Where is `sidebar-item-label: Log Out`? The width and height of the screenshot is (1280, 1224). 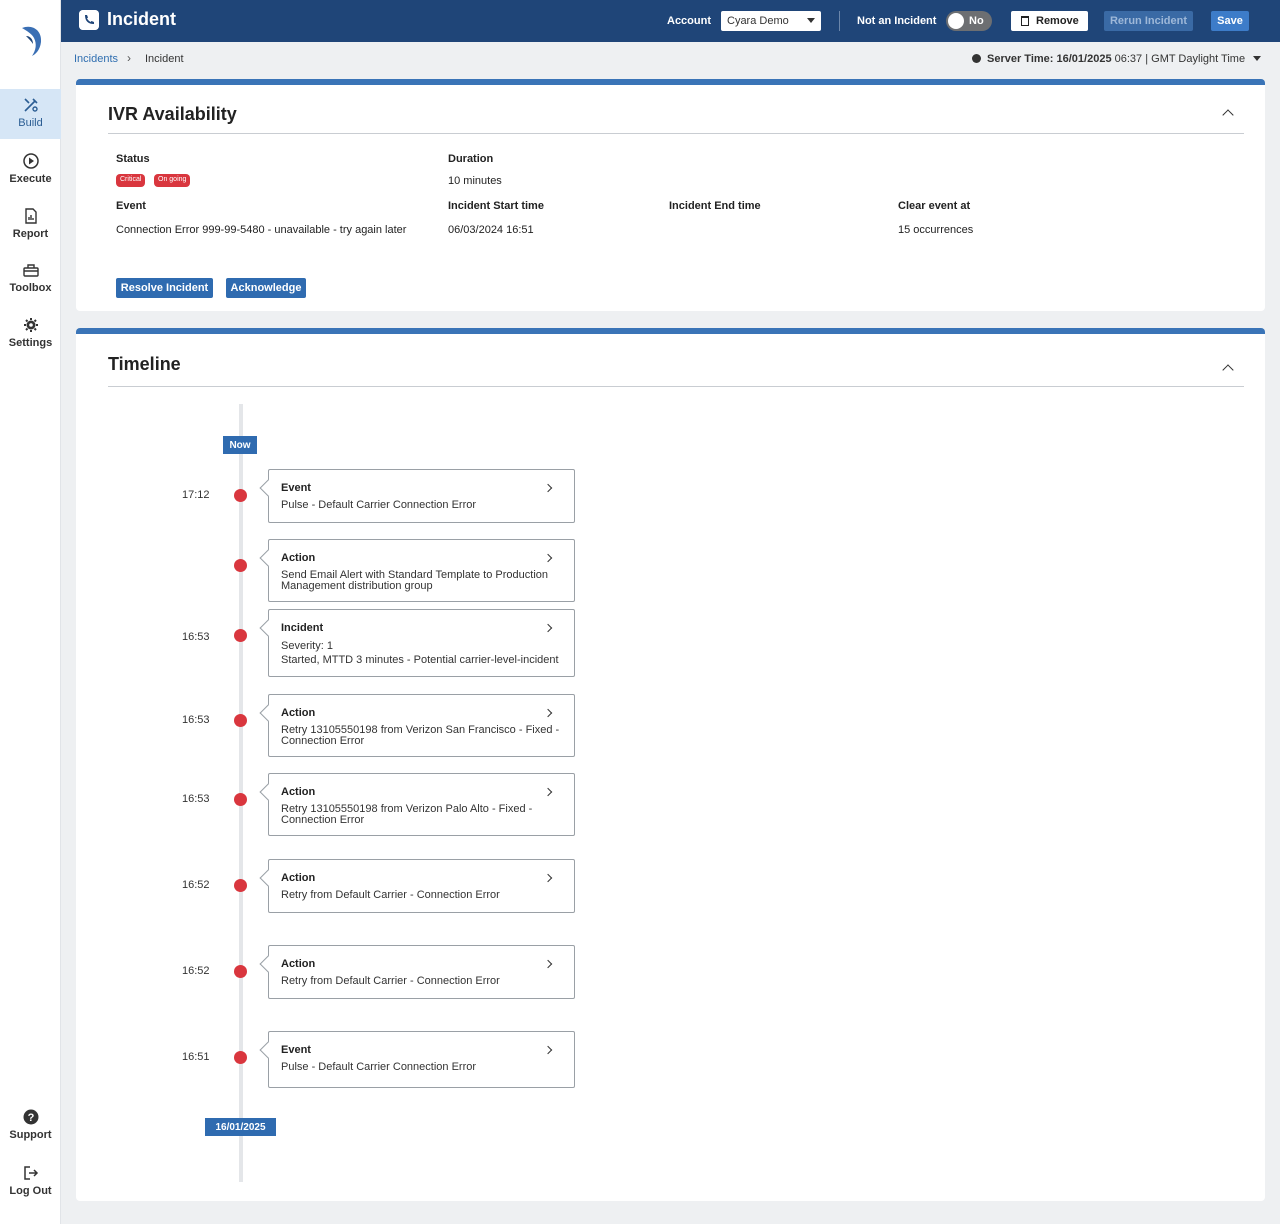
sidebar-item-label: Log Out is located at coordinates (30, 1191).